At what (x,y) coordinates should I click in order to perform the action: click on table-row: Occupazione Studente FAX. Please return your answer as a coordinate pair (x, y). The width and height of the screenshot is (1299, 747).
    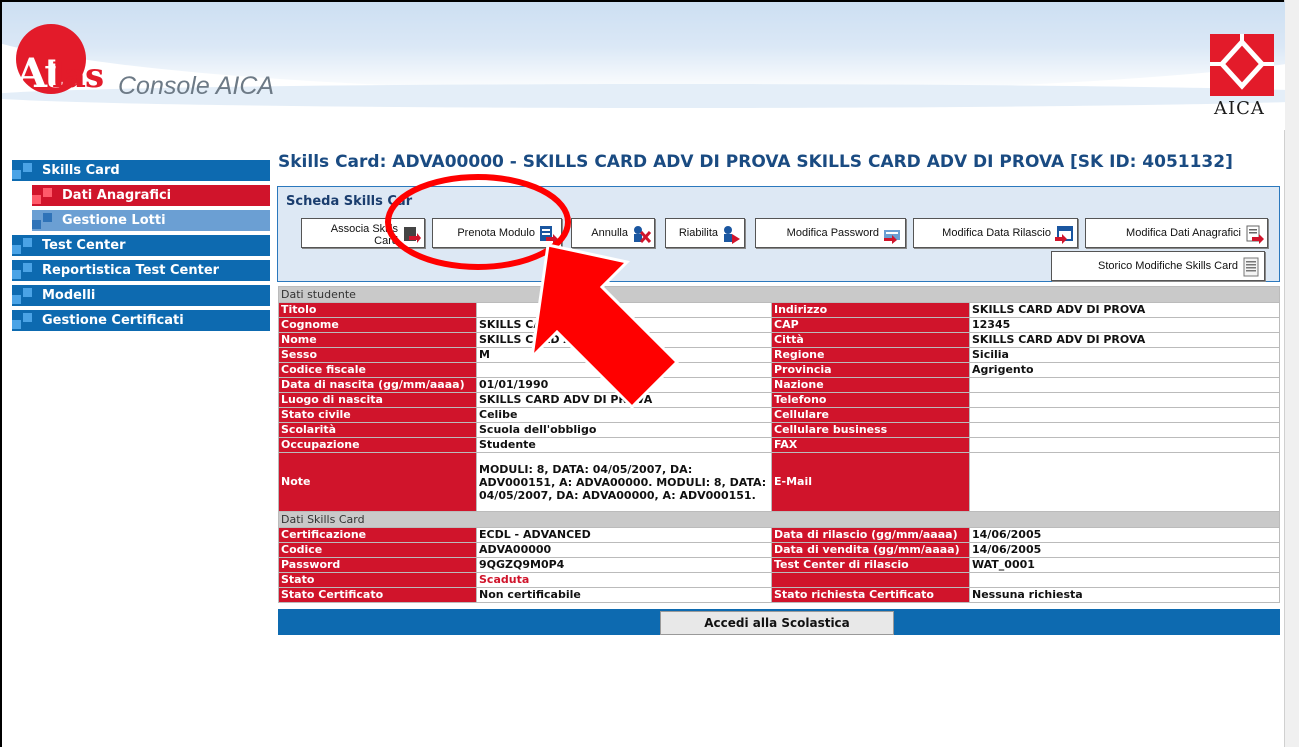
    Looking at the image, I should click on (779, 445).